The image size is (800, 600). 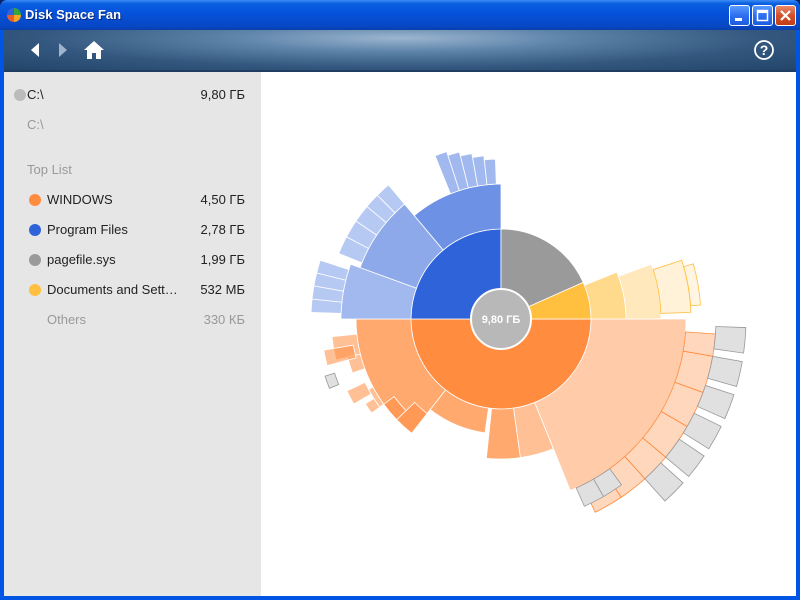 I want to click on maximize-button, so click(x=762, y=15).